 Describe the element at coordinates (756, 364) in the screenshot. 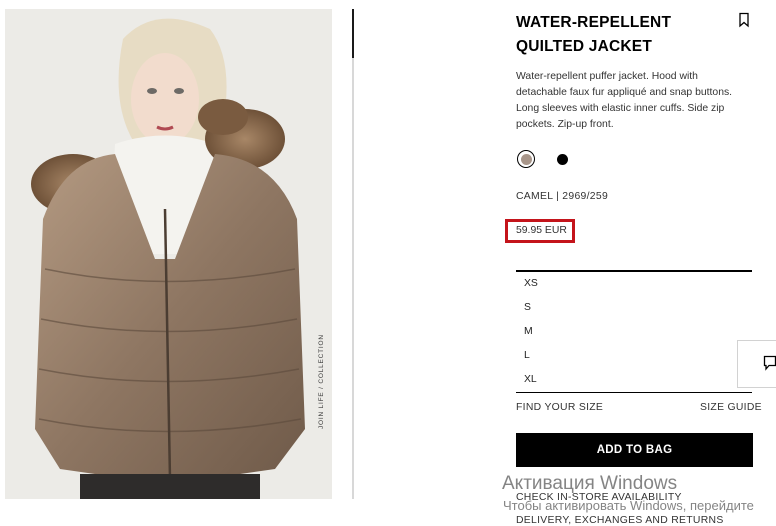

I see `chat-button` at that location.